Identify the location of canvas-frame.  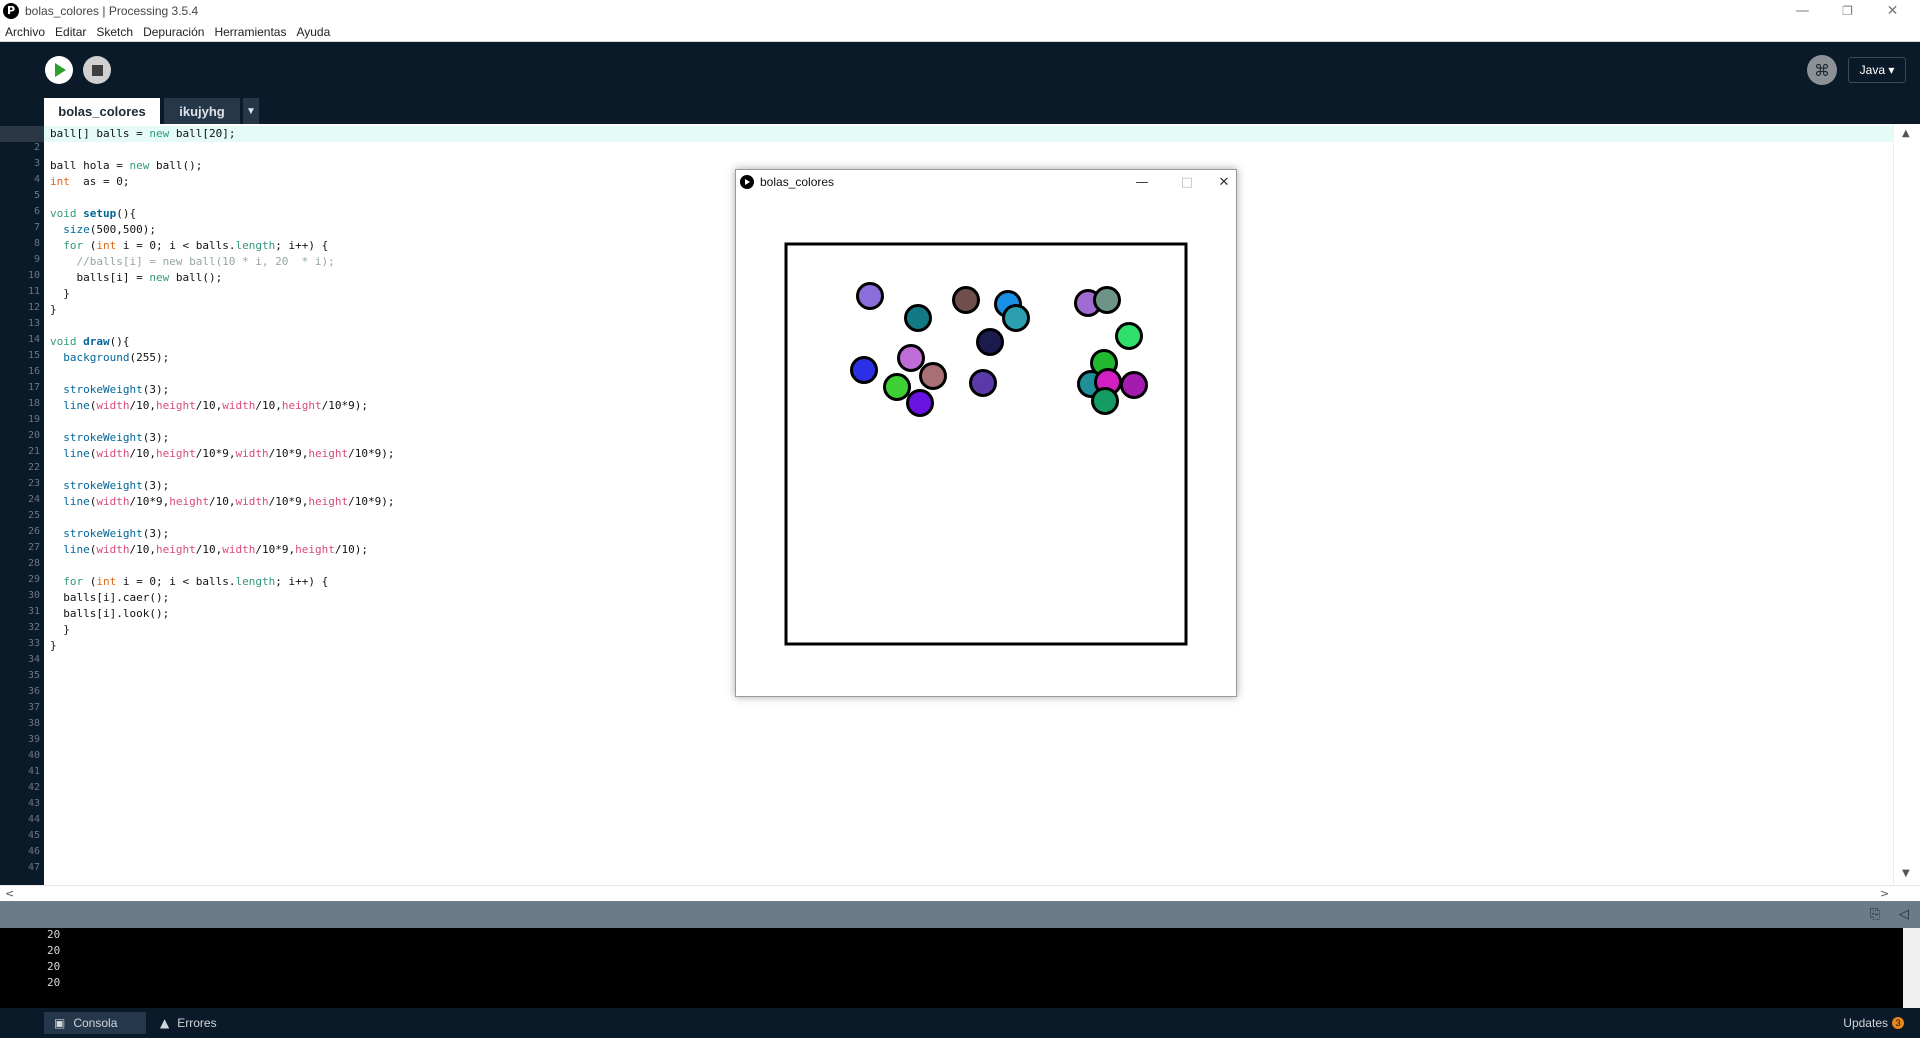
(986, 444).